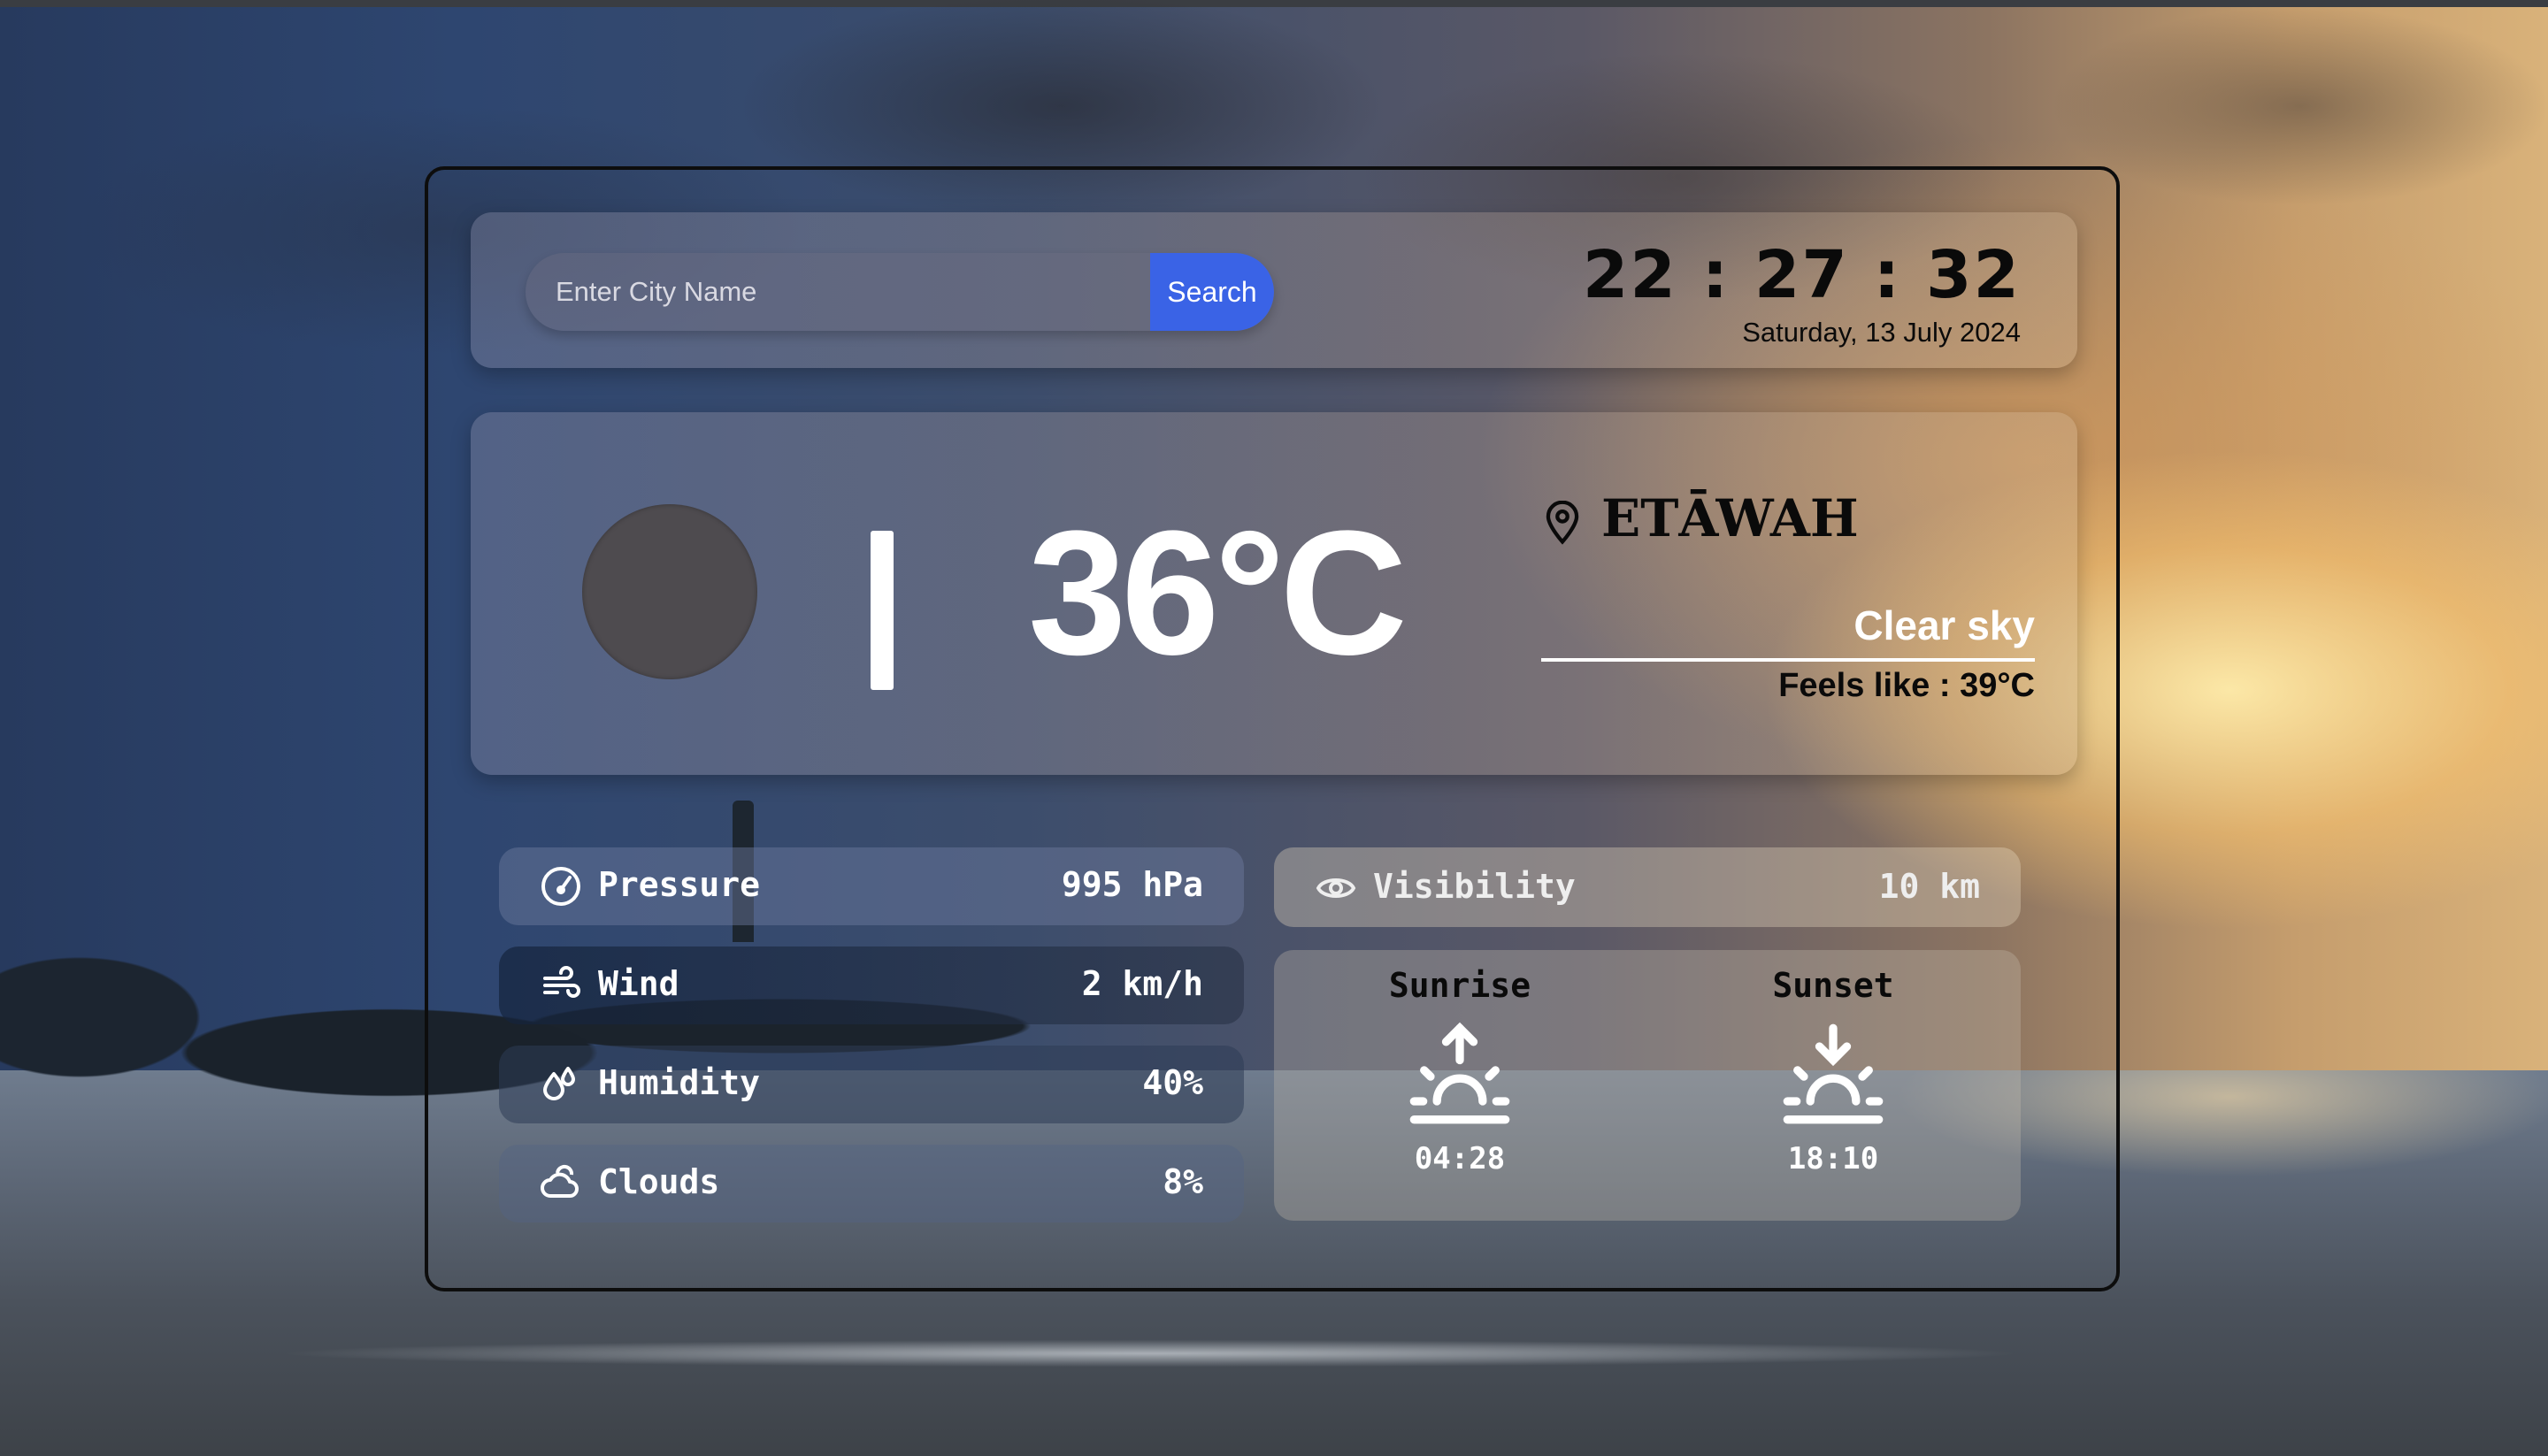 This screenshot has height=1456, width=2548. I want to click on weather-condition-icon, so click(669, 591).